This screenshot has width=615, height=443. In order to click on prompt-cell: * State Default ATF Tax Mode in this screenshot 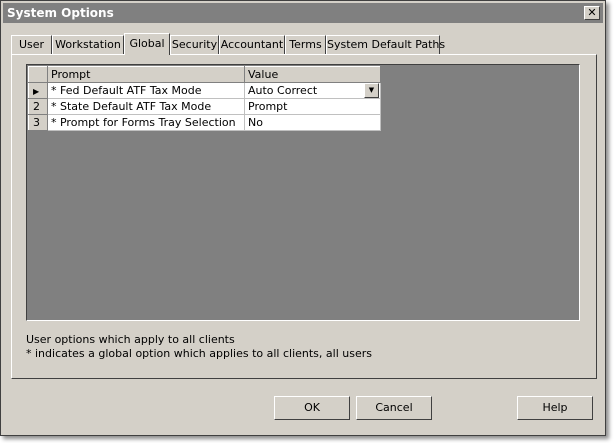, I will do `click(146, 106)`.